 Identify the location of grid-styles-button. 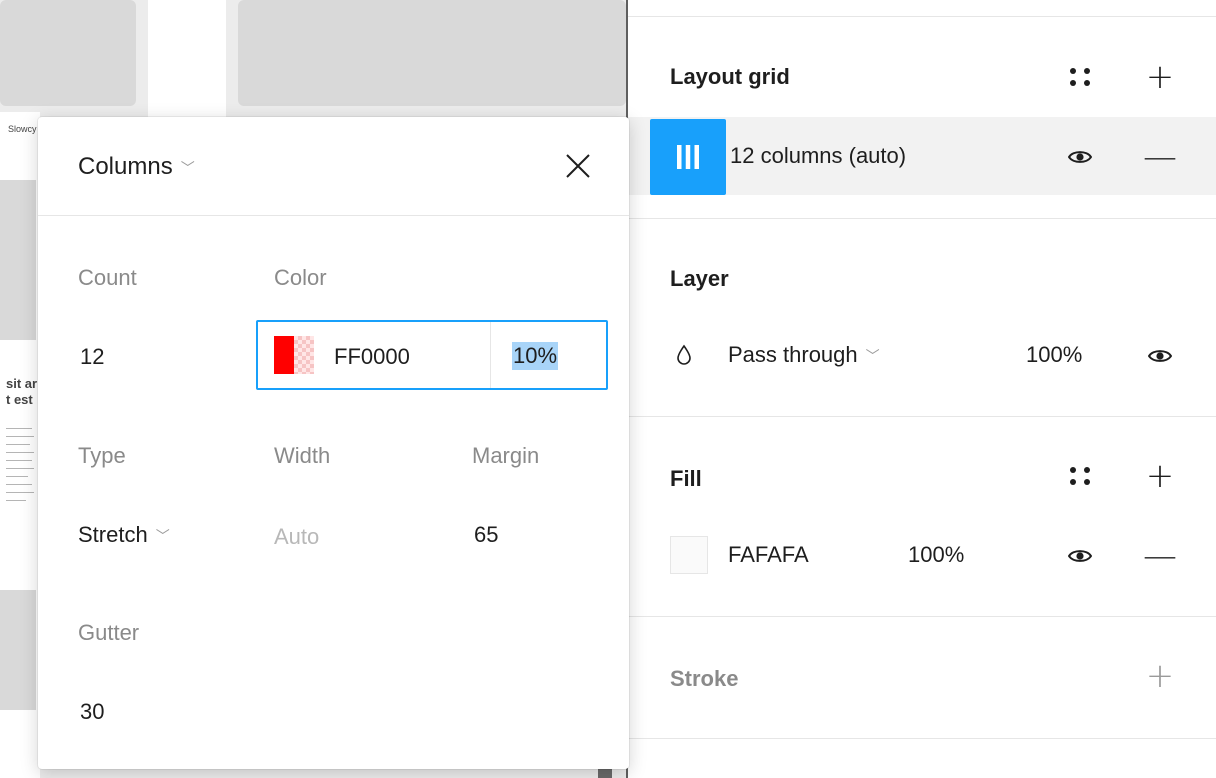
(1080, 77).